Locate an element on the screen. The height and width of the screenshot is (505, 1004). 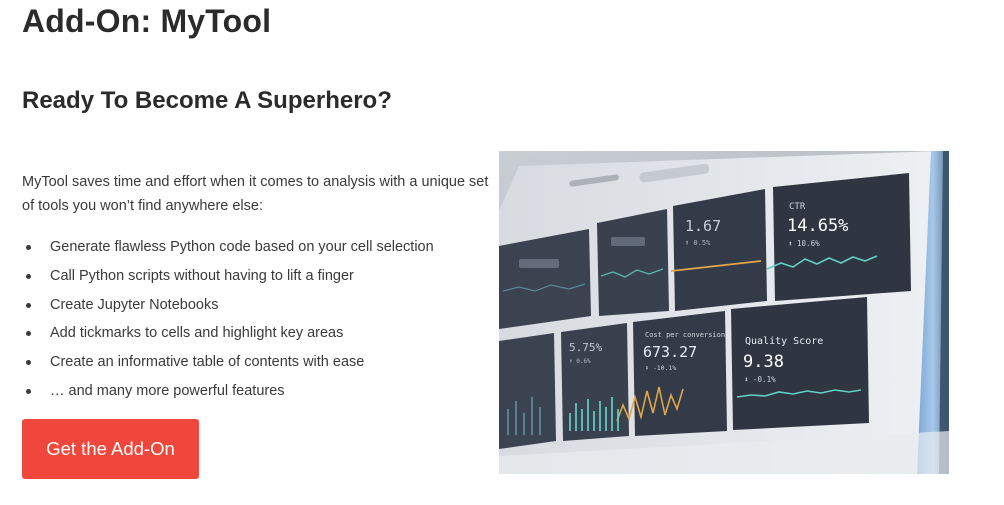
ctr-delta: ⬆ 10.6% is located at coordinates (804, 243).